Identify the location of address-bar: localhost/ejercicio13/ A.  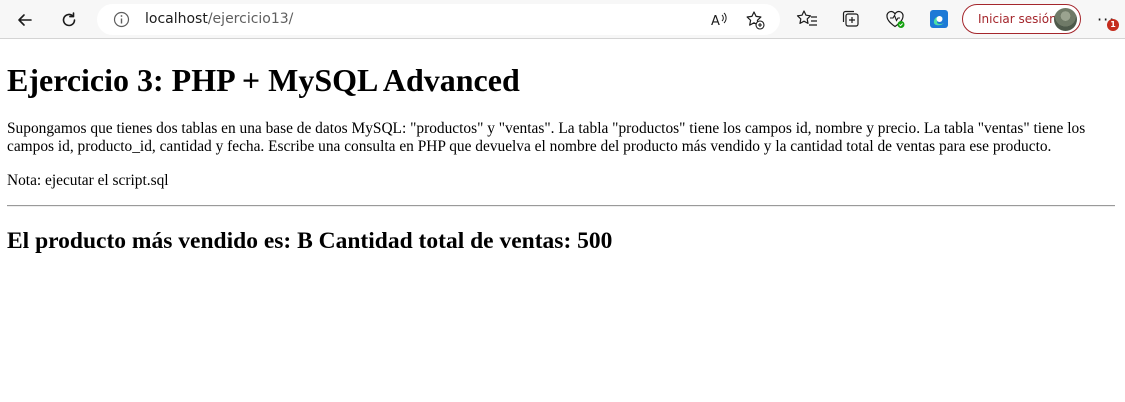
(438, 19).